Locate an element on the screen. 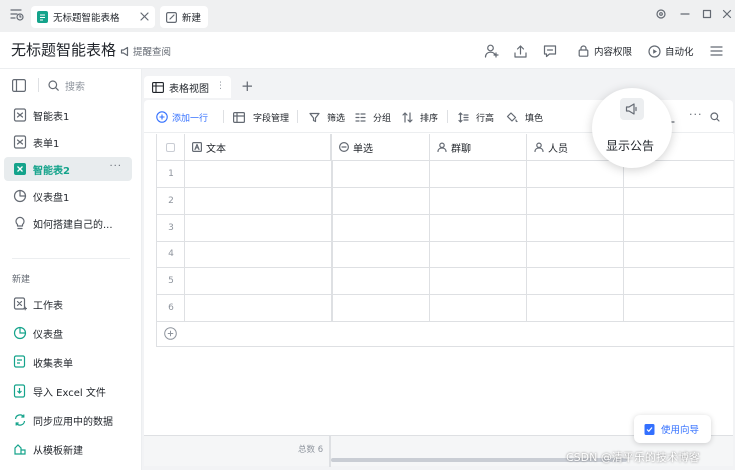  settings-icon is located at coordinates (661, 14).